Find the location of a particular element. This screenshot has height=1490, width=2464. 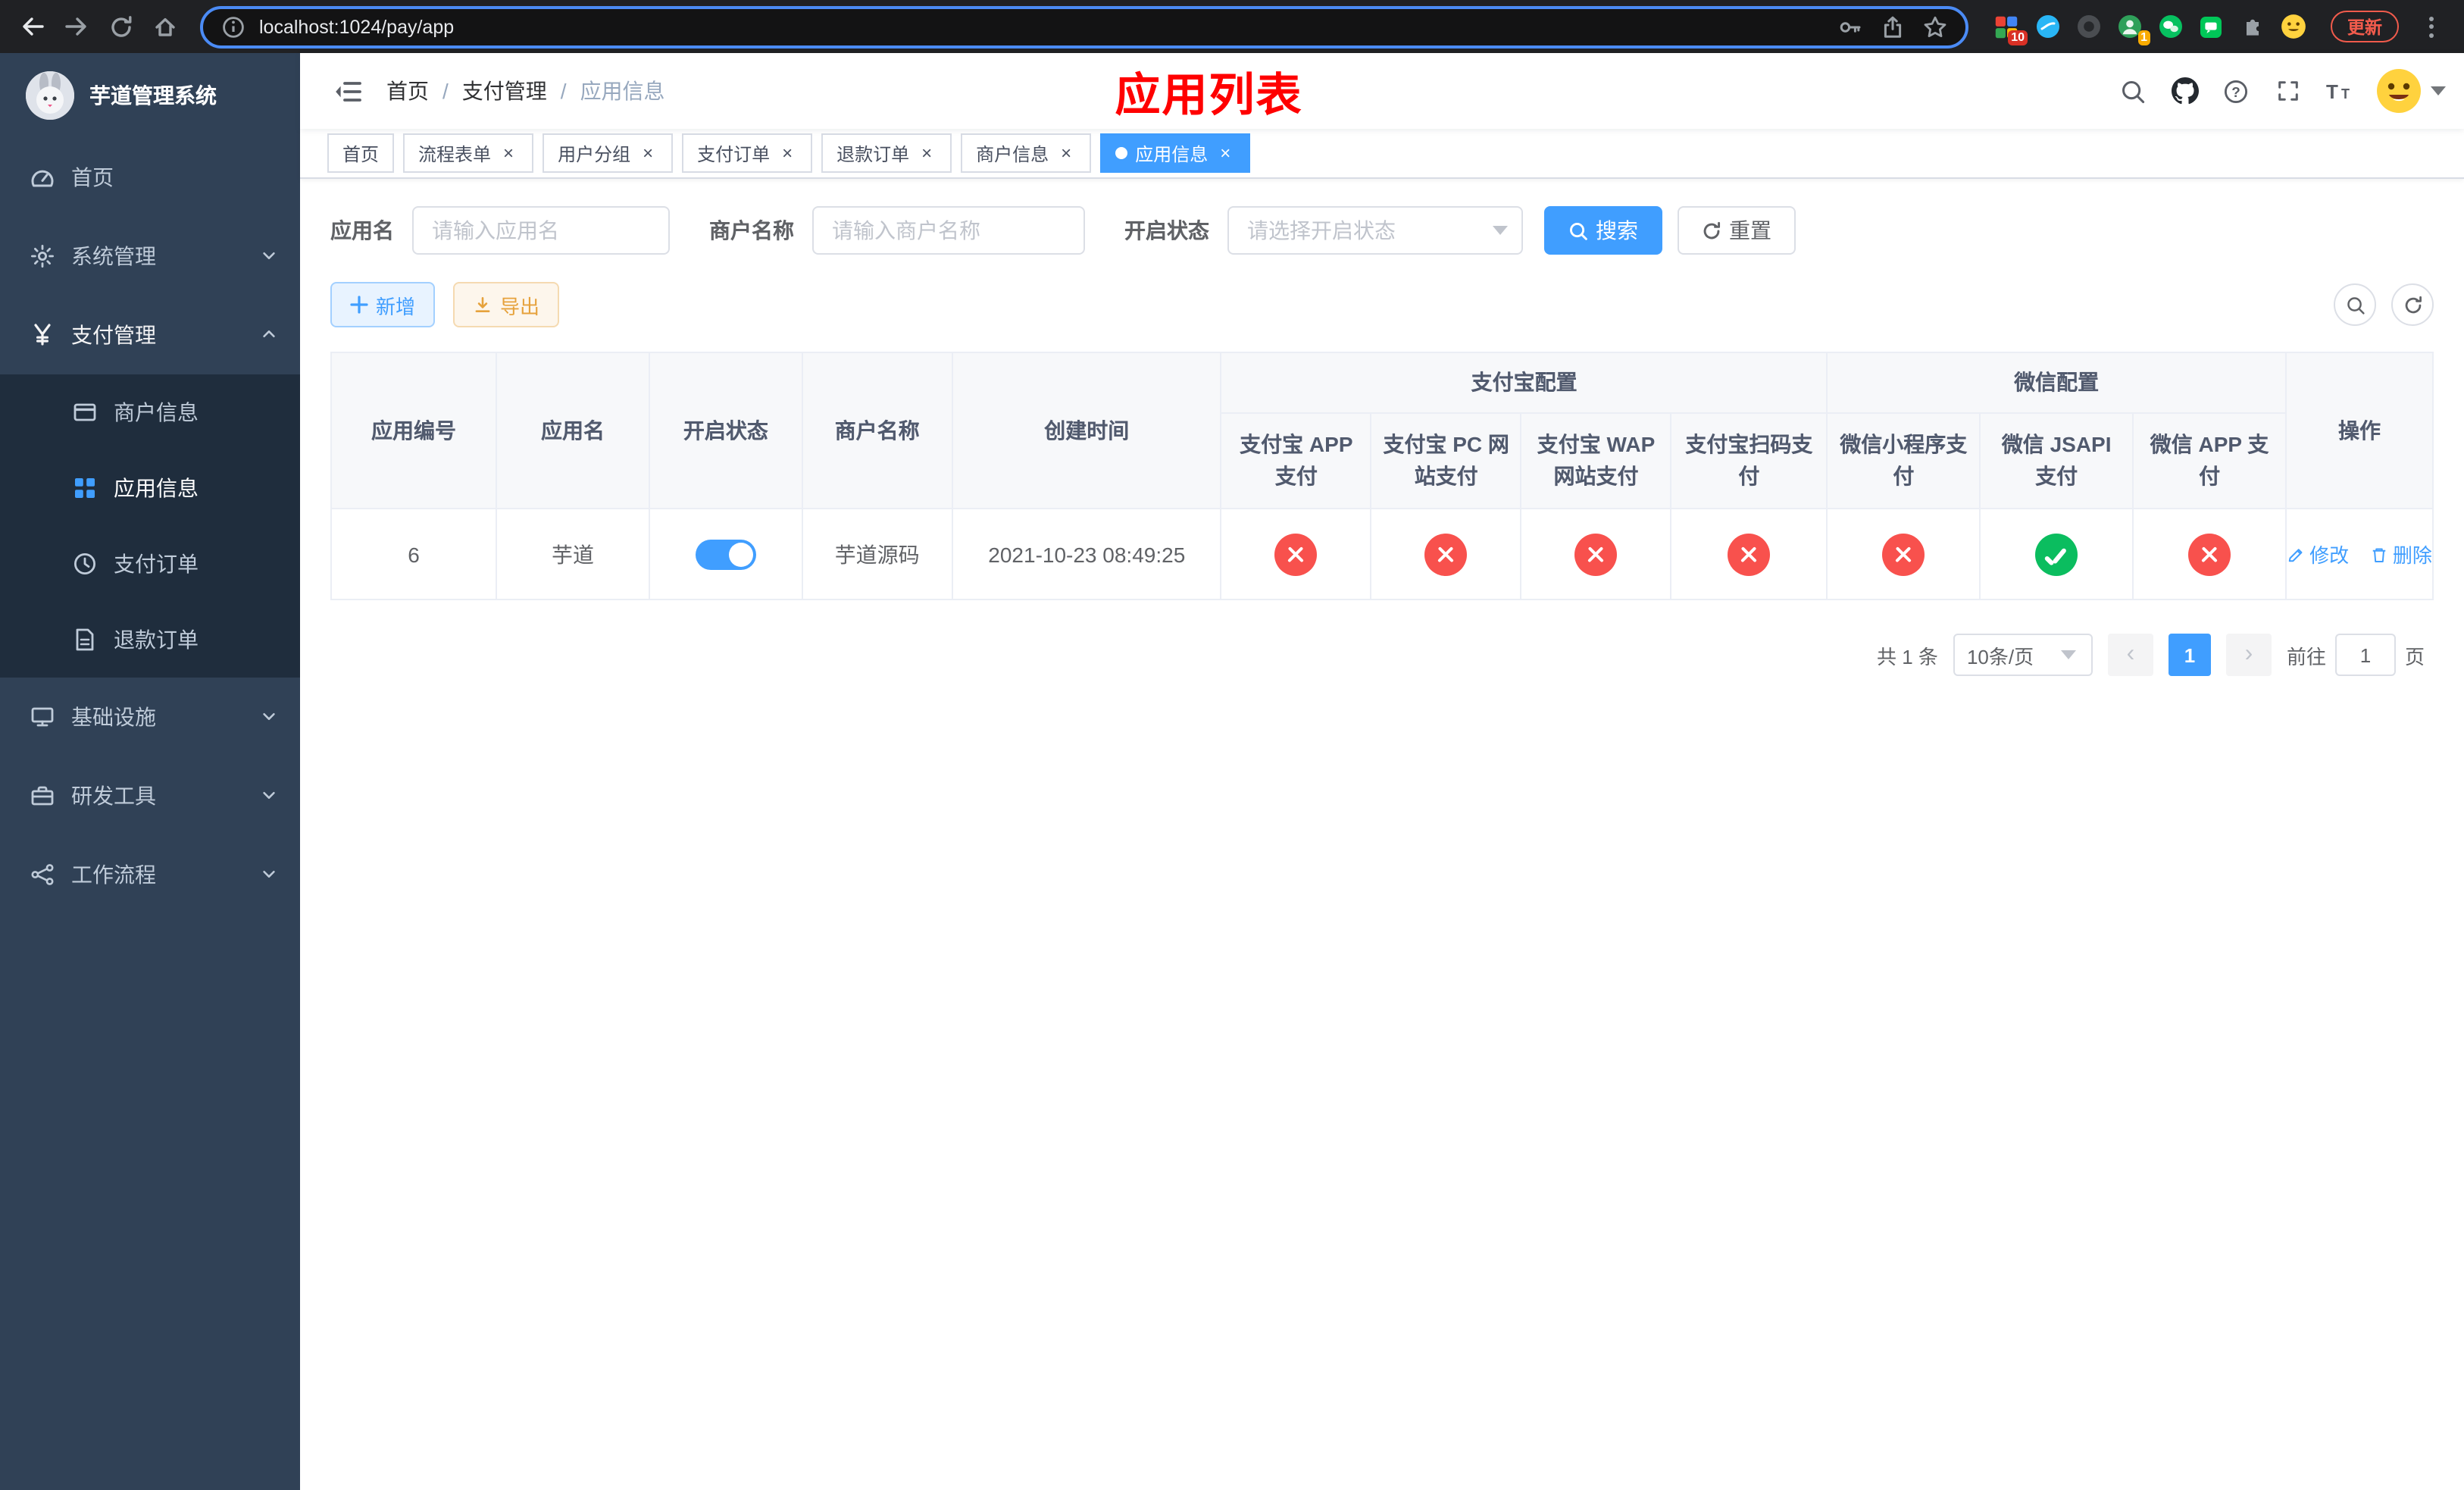

breadcrumb: 首页 / 支付管理 / 应用信息 is located at coordinates (525, 91).